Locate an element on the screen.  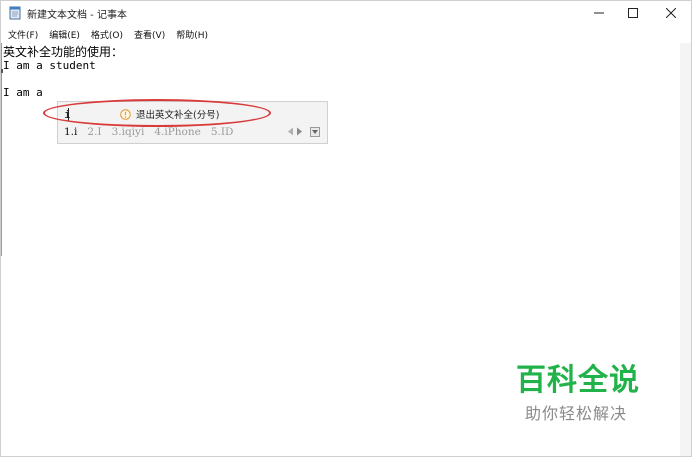
close-button is located at coordinates (671, 13).